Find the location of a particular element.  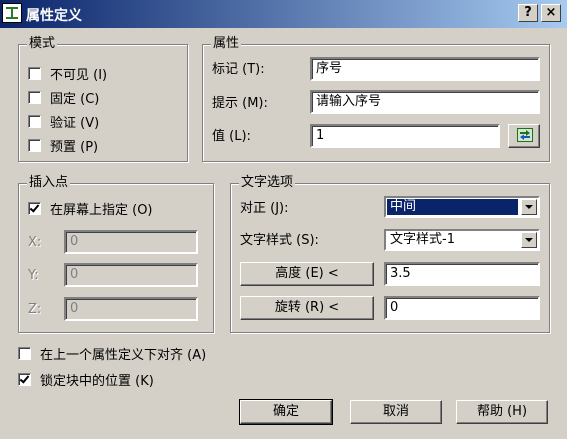

checkbox-label: 验证 (V) is located at coordinates (75, 123).